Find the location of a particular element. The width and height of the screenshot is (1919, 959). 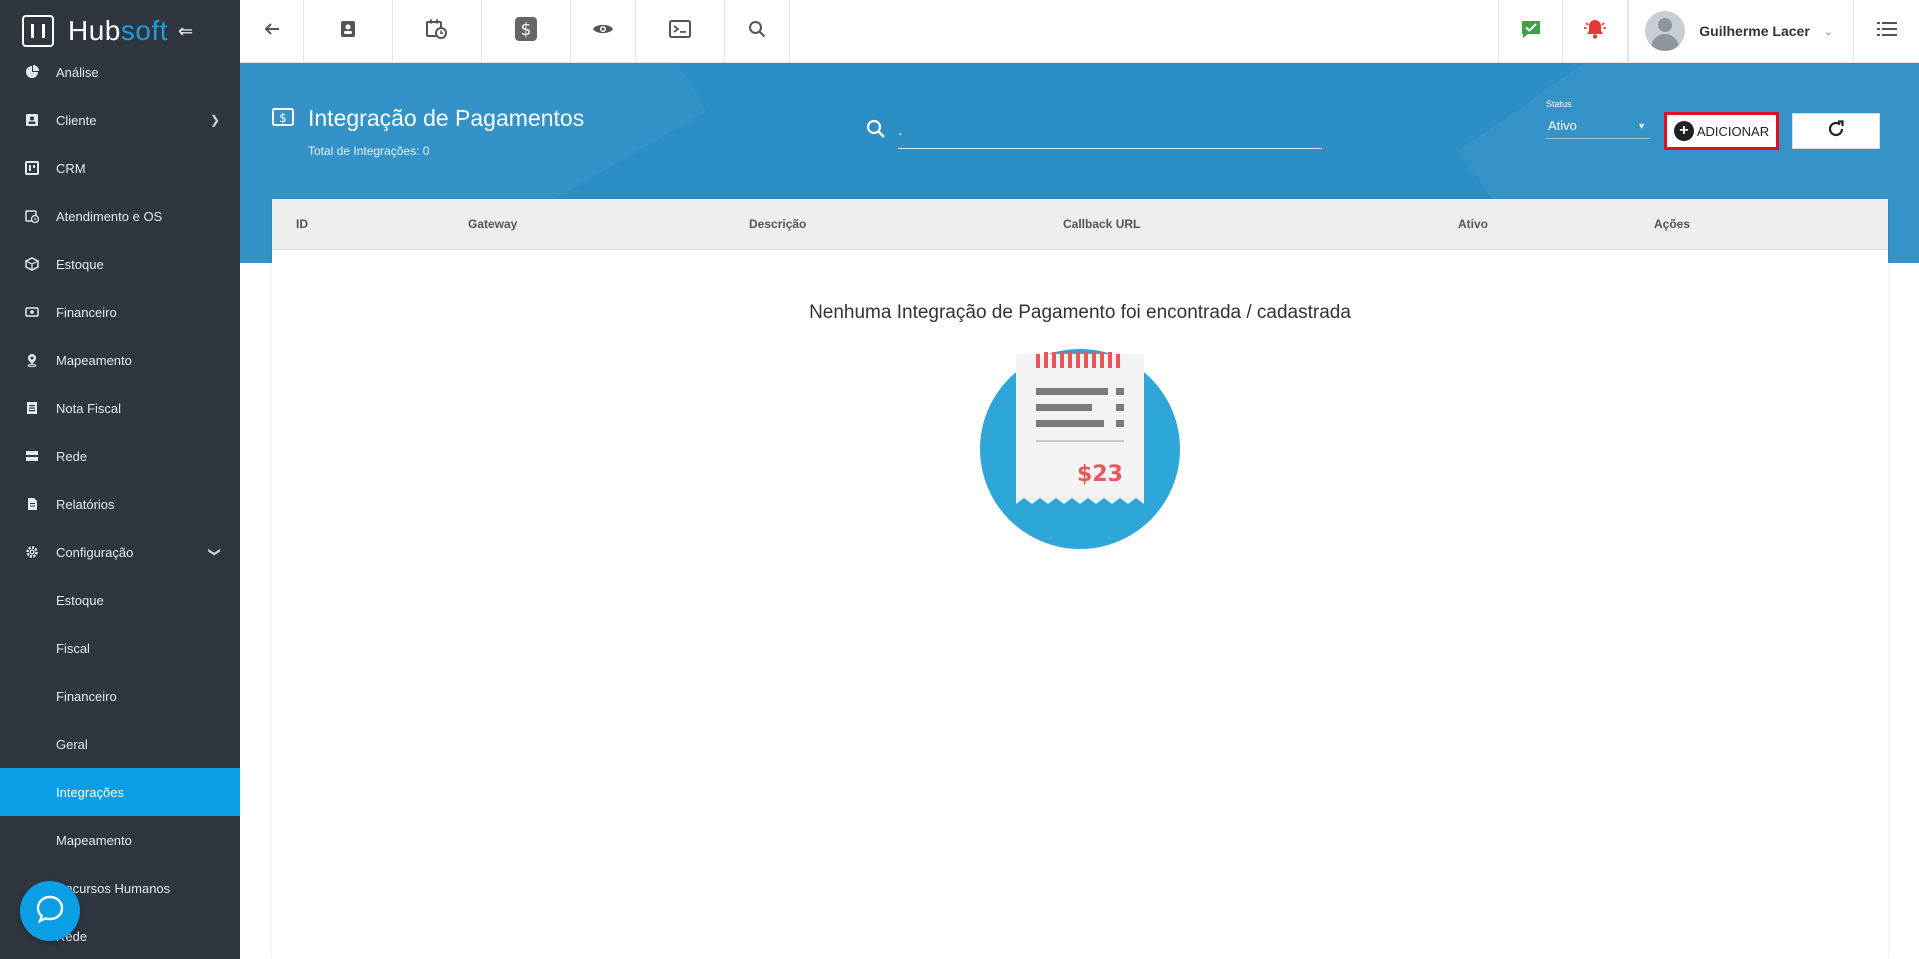

sidebar-item-label: Atendimento e OS is located at coordinates (109, 216).